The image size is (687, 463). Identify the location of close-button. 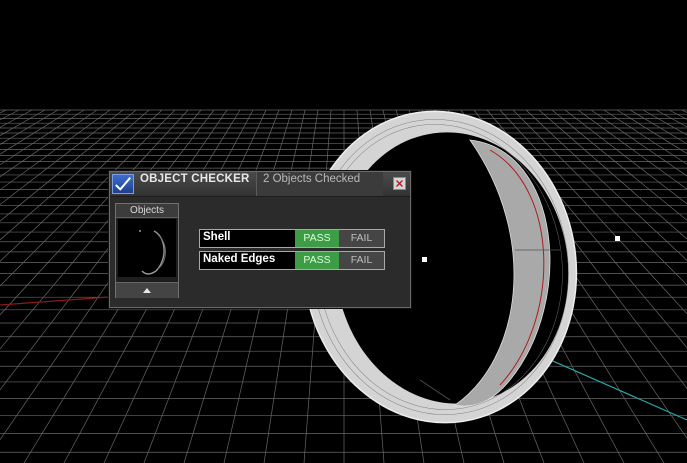
(399, 183).